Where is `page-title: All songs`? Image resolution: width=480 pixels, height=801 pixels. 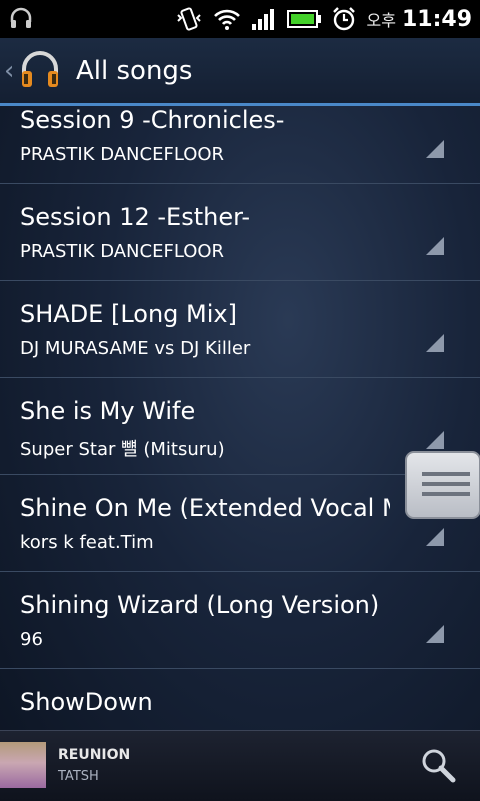
page-title: All songs is located at coordinates (134, 70).